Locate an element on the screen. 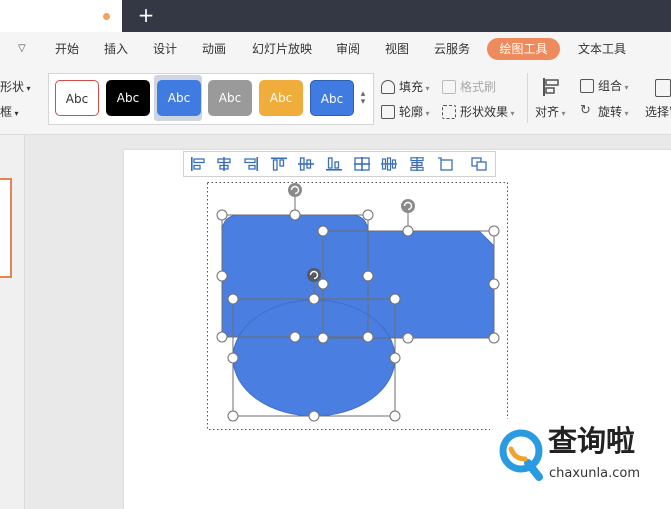  new-tab-plus-icon: + is located at coordinates (146, 15).